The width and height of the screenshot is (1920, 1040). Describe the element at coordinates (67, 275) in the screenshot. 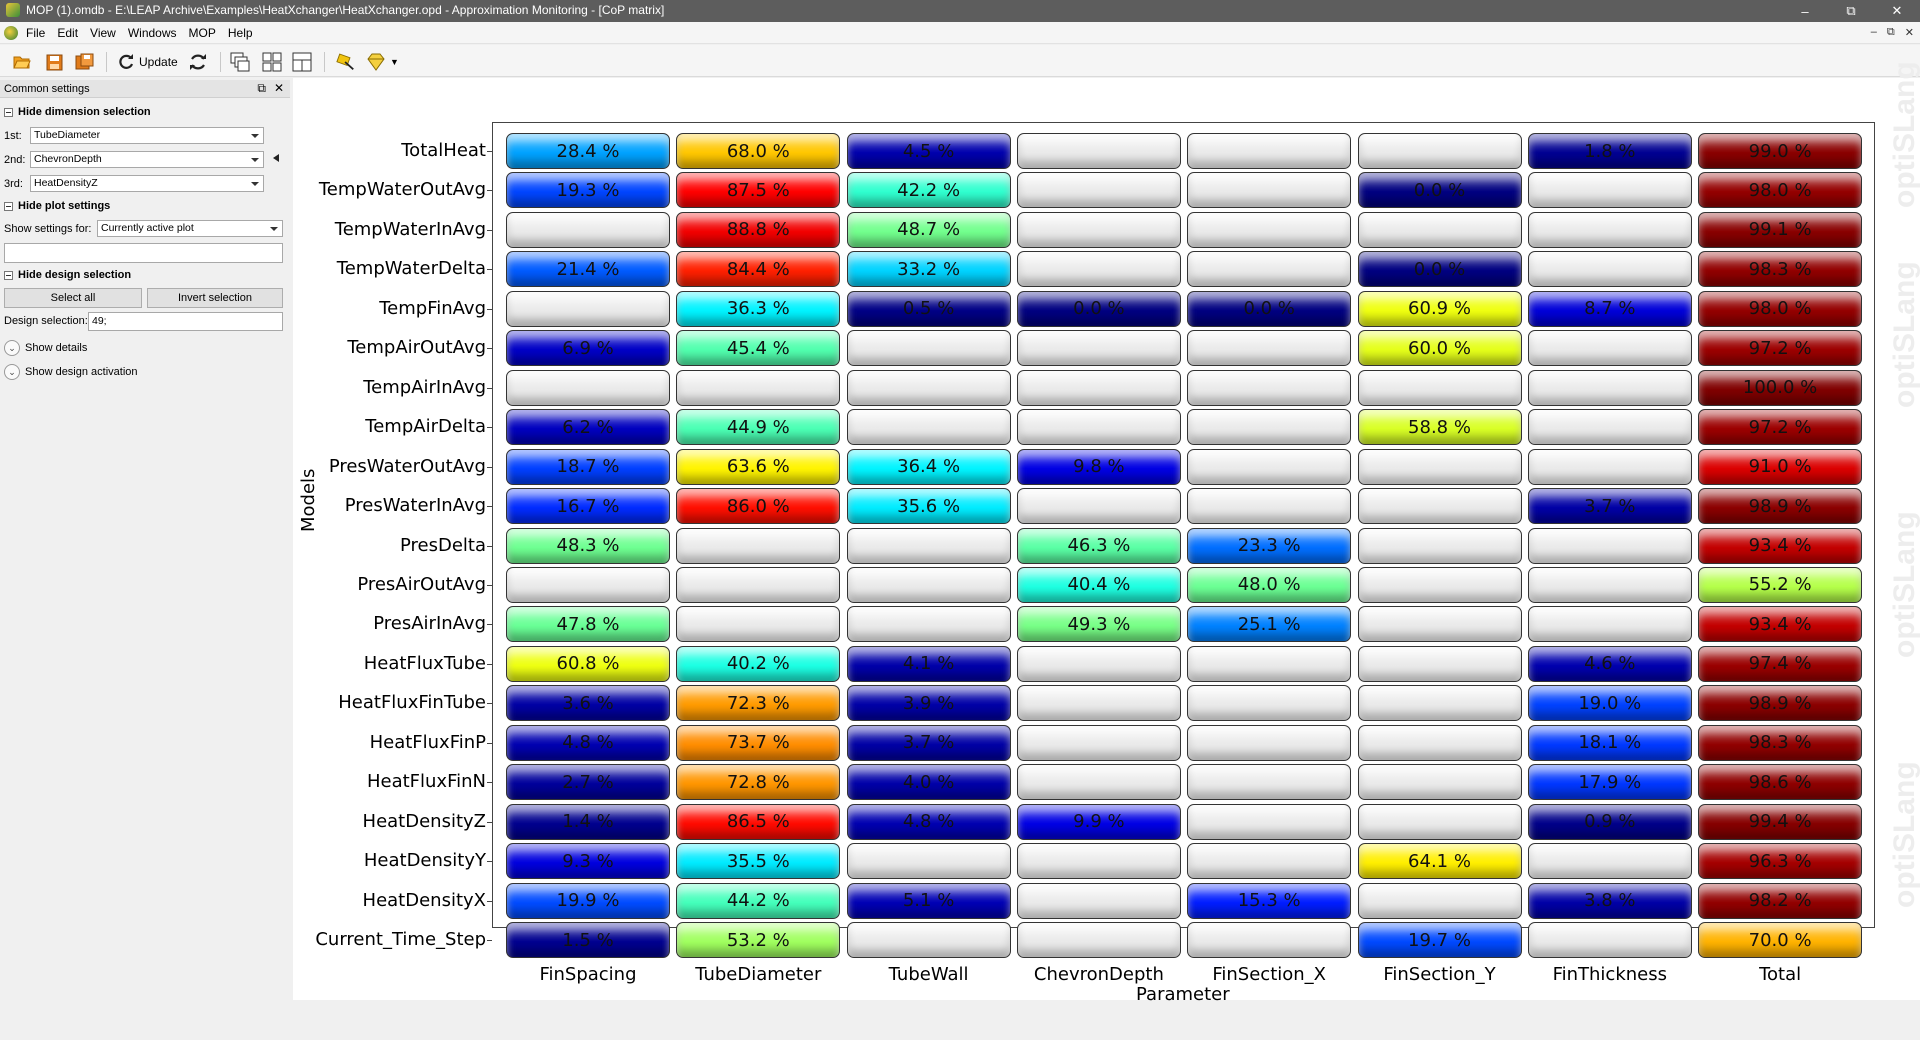

I see `hide-design-selection: Hide design selection` at that location.